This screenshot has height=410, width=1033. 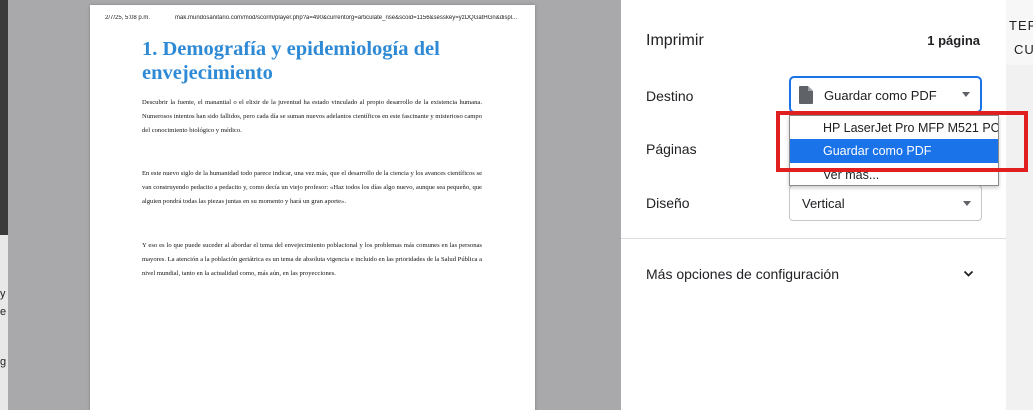 What do you see at coordinates (806, 95) in the screenshot?
I see `file-icon` at bounding box center [806, 95].